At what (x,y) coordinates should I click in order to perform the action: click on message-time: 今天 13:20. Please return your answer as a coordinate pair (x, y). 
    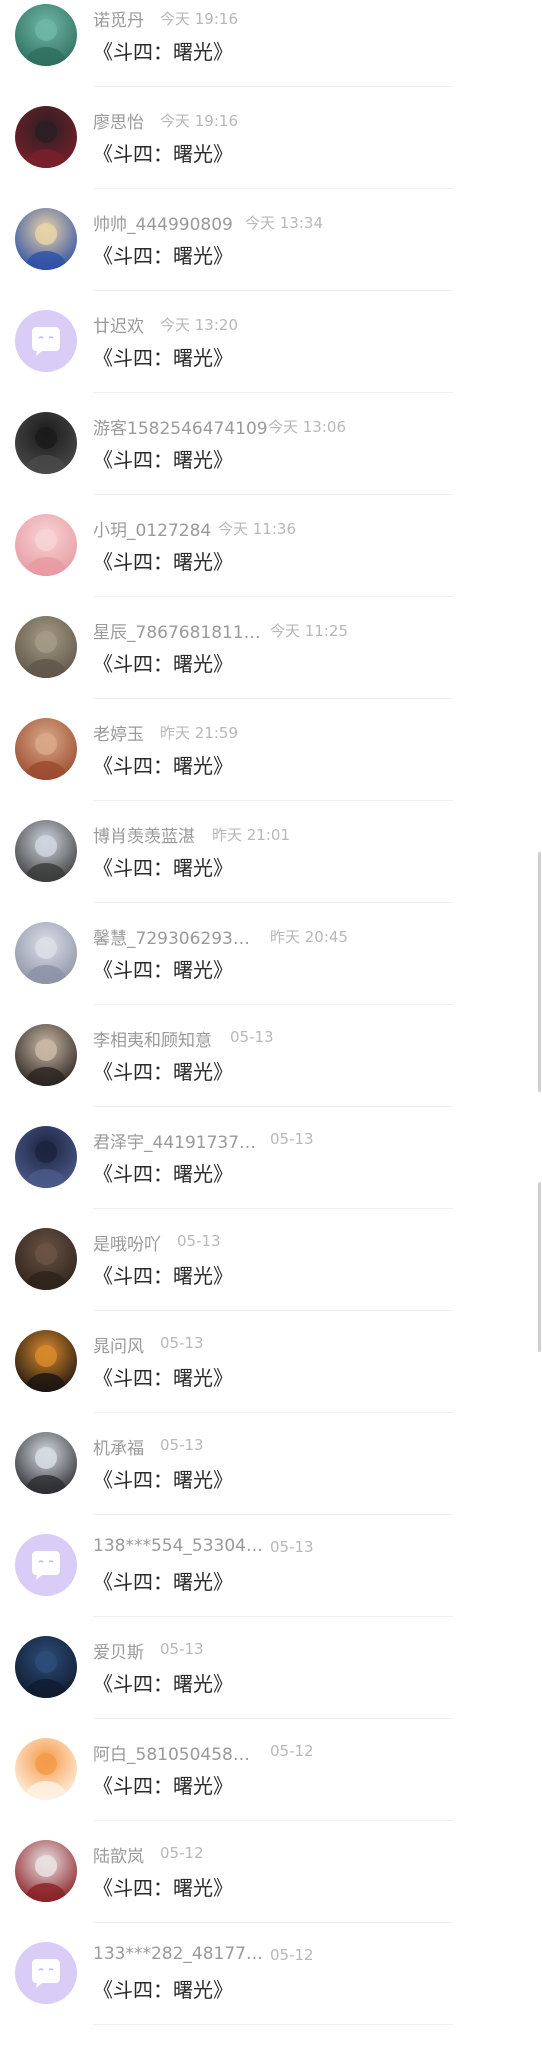
    Looking at the image, I should click on (199, 325).